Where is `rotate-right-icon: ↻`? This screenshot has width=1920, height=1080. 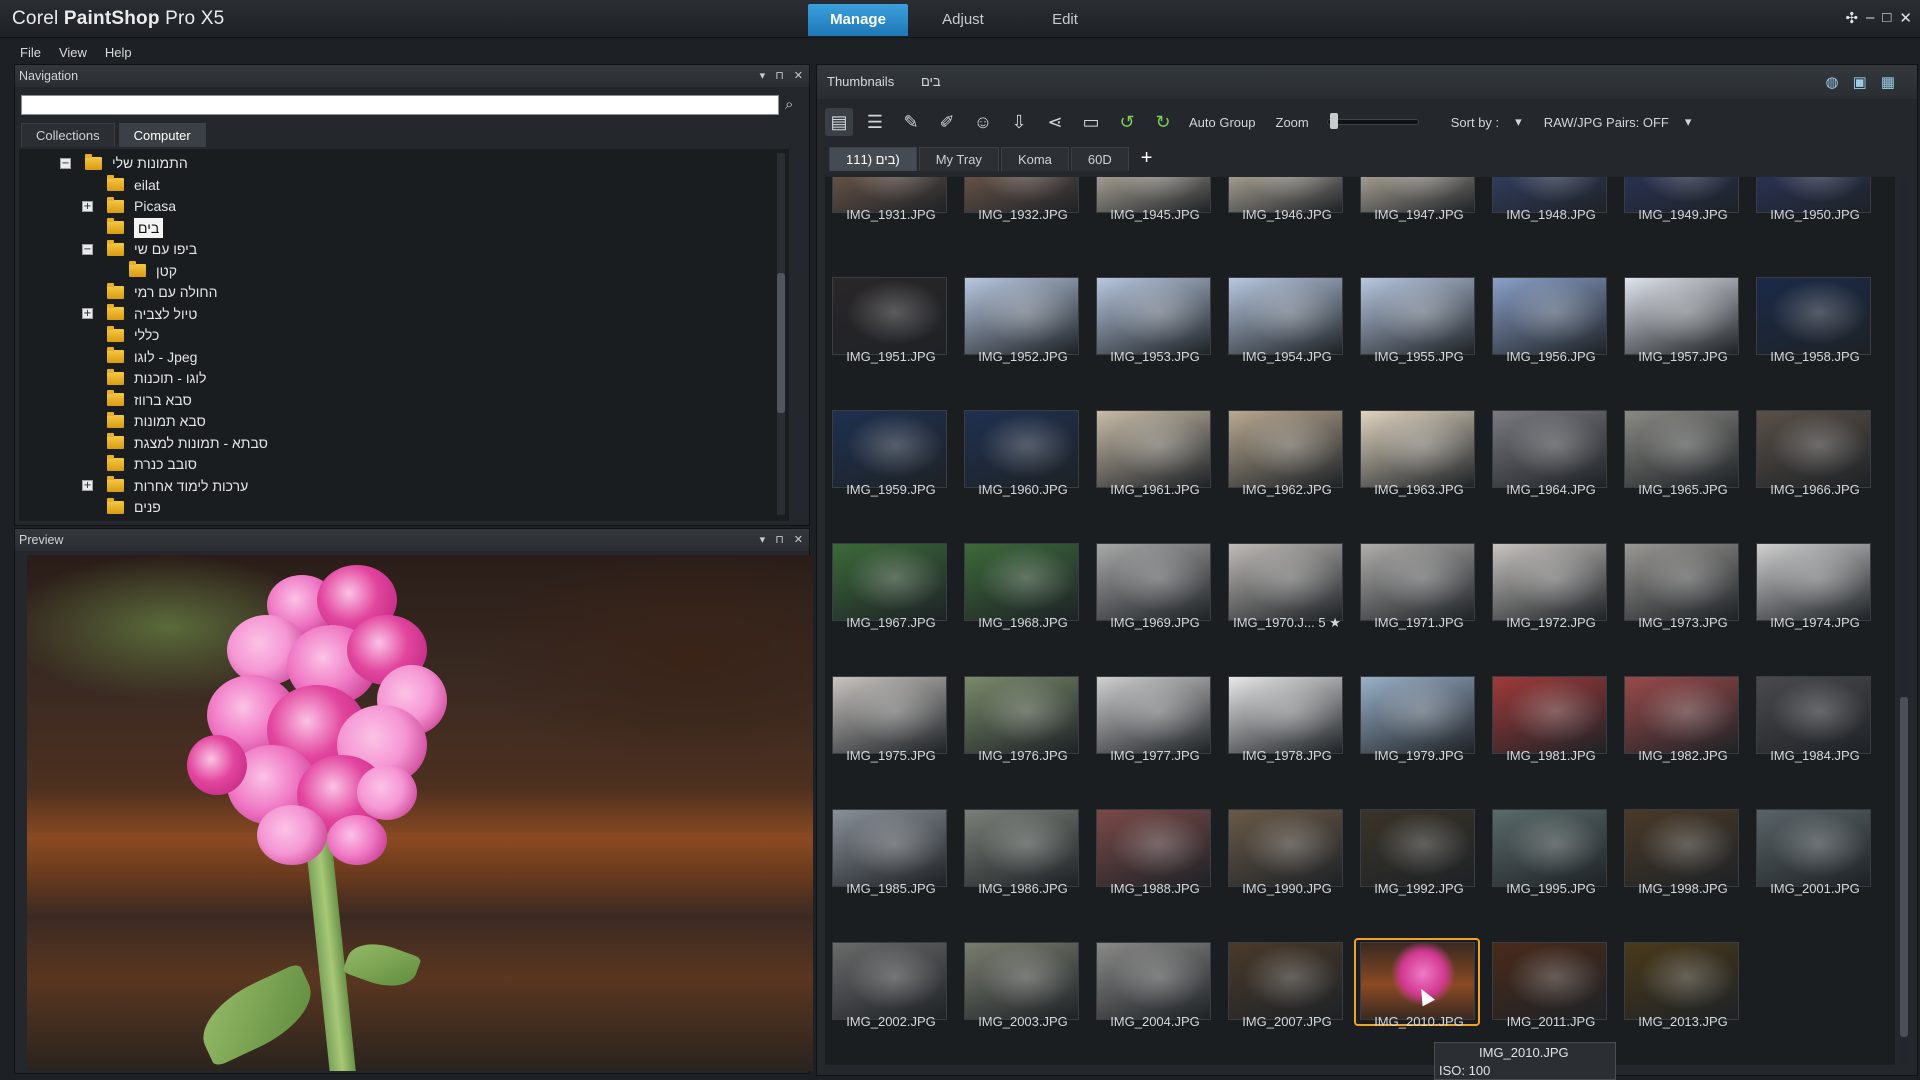
rotate-right-icon: ↻ is located at coordinates (1163, 122).